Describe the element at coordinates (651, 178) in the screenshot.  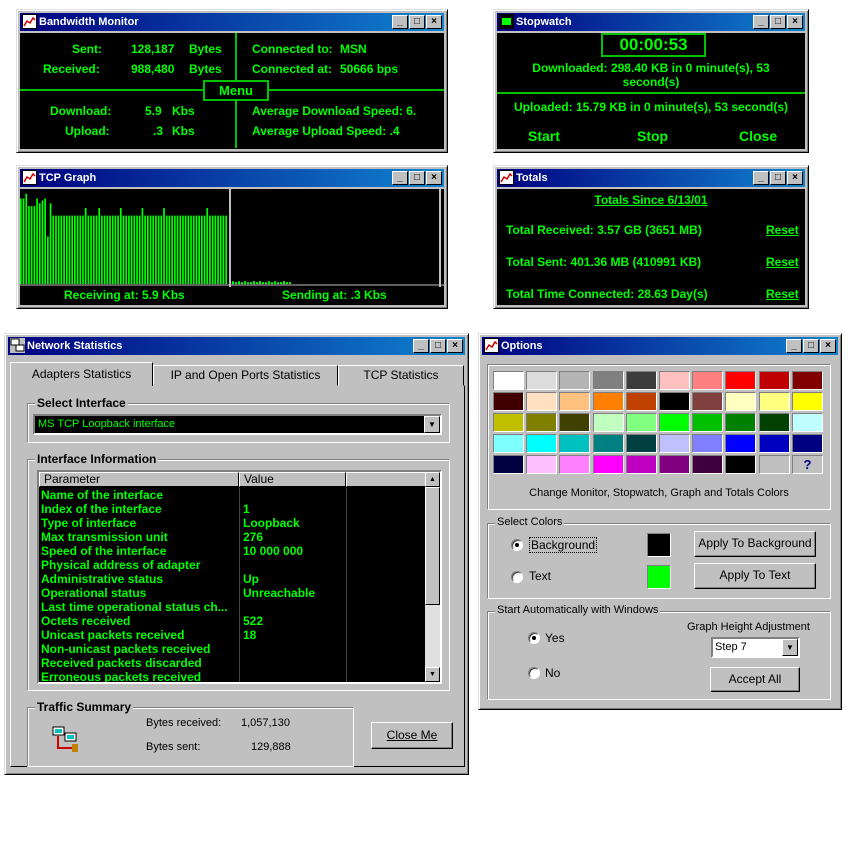
I see `totals-titlebar: Totals _ □ ×` at that location.